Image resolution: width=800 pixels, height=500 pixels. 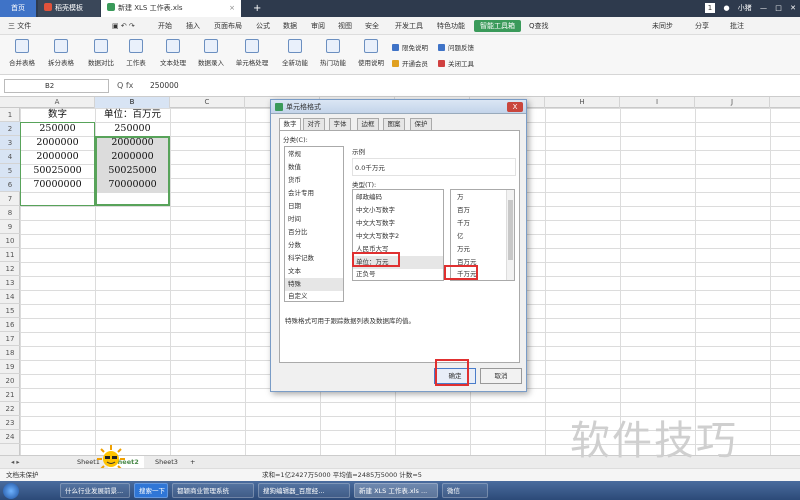 I want to click on category-item: 文本, so click(x=314, y=271).